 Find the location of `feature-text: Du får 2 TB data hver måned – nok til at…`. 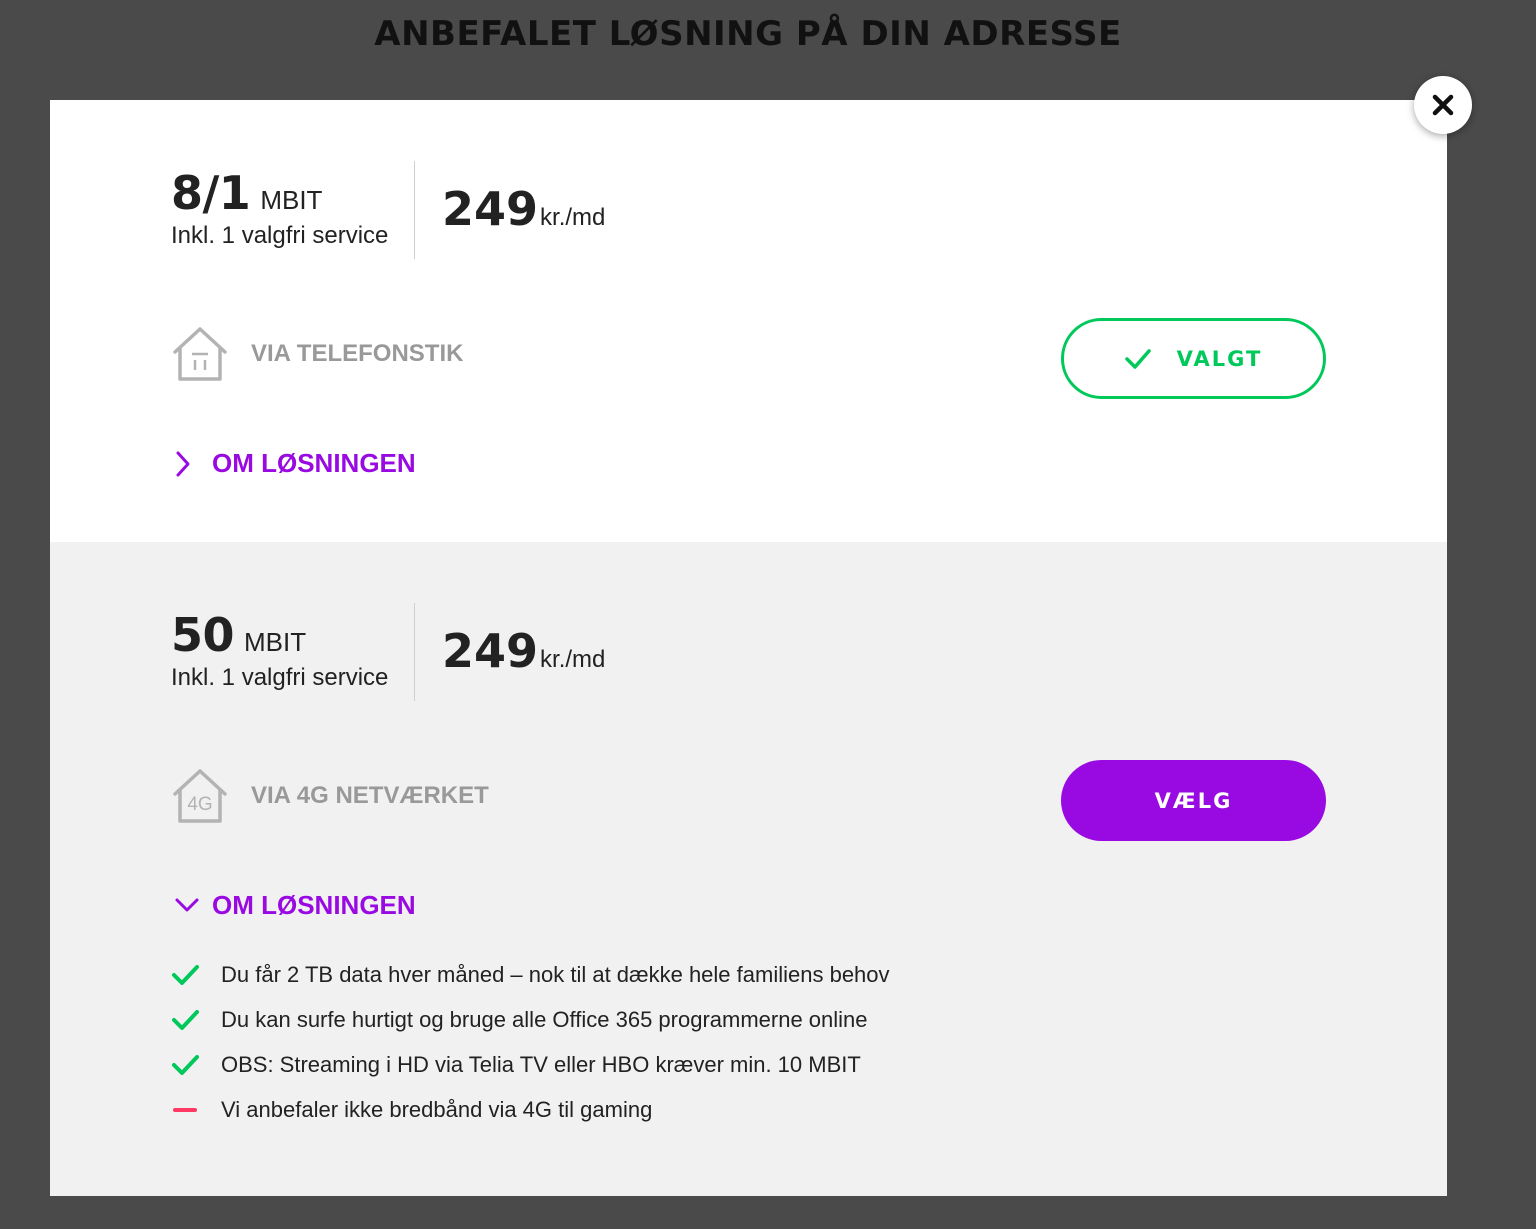

feature-text: Du får 2 TB data hver måned – nok til at… is located at coordinates (555, 974).